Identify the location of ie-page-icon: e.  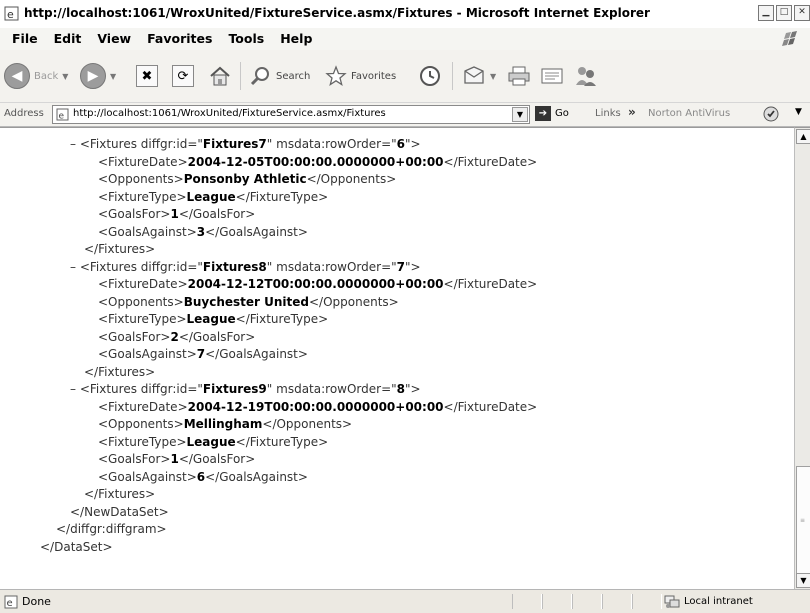
(11, 13).